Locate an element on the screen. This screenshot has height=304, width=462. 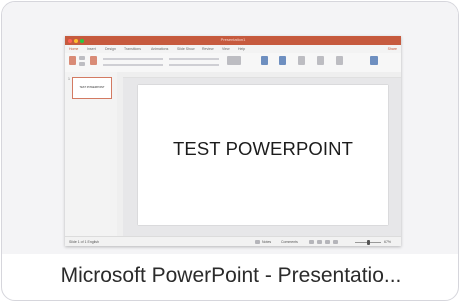
sorter-view-icon is located at coordinates (319, 242).